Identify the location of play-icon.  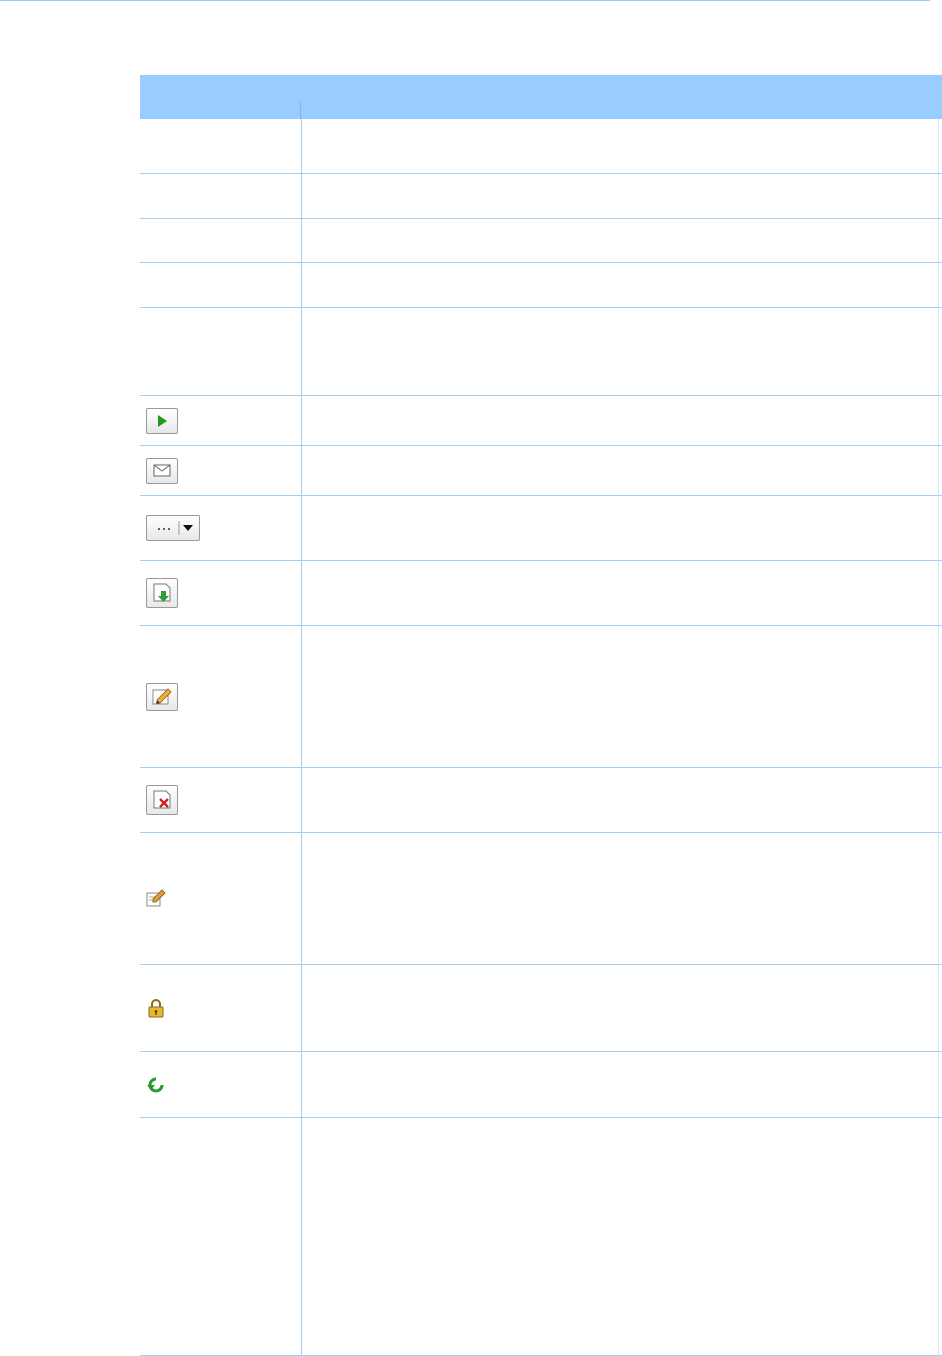
(162, 420).